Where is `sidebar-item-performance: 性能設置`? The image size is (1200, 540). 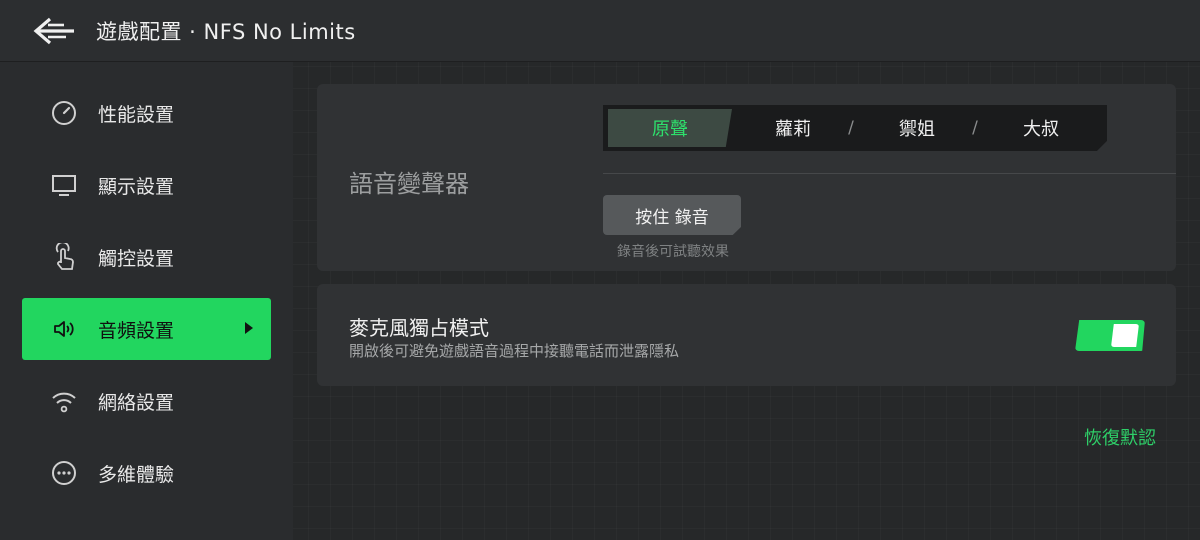
sidebar-item-performance: 性能設置 is located at coordinates (146, 113).